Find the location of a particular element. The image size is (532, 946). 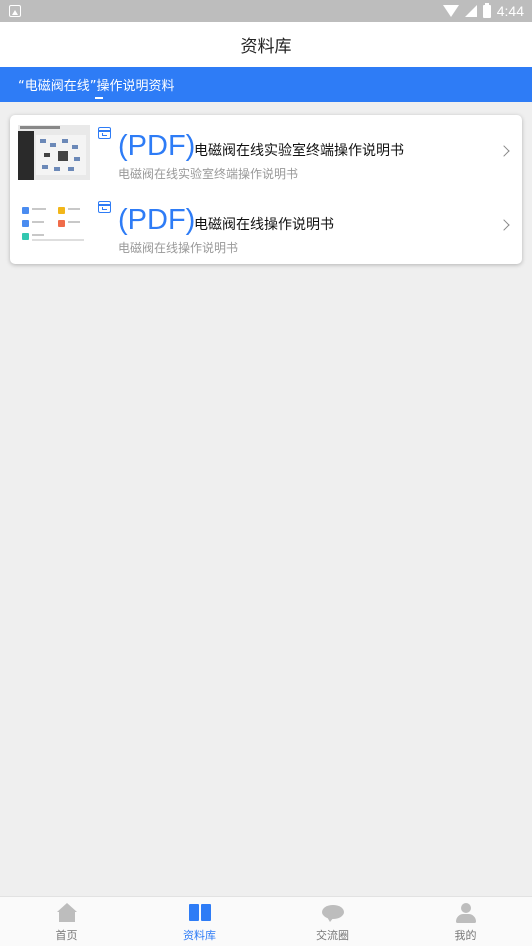

user-icon is located at coordinates (466, 913).